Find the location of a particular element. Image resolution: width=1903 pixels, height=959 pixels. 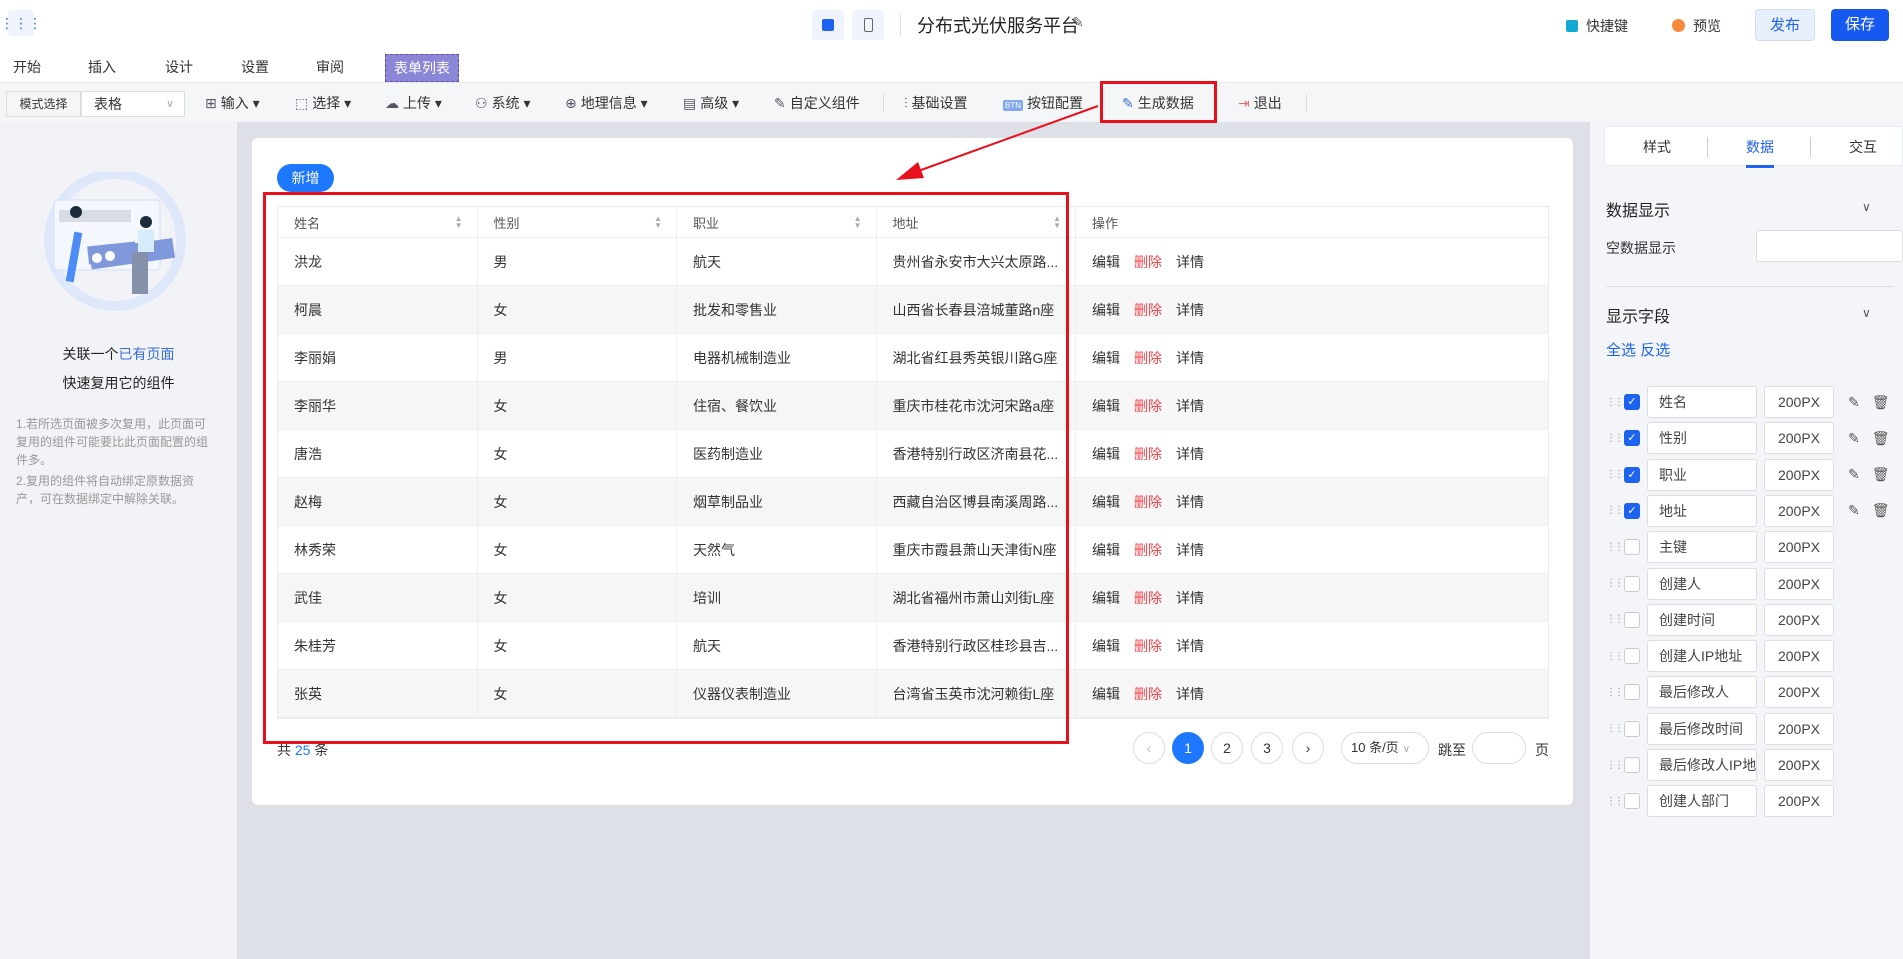

toolbar-advanced: ▤ 高级 ▾ is located at coordinates (711, 103).